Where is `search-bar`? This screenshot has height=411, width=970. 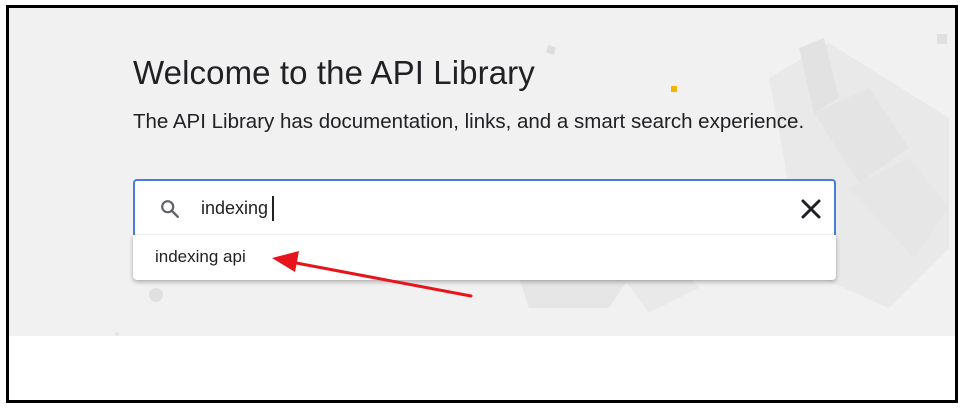
search-bar is located at coordinates (484, 207).